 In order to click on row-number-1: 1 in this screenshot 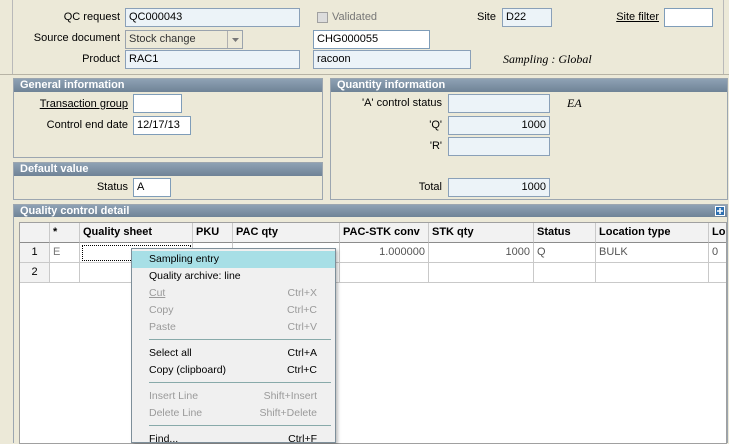, I will do `click(35, 253)`.